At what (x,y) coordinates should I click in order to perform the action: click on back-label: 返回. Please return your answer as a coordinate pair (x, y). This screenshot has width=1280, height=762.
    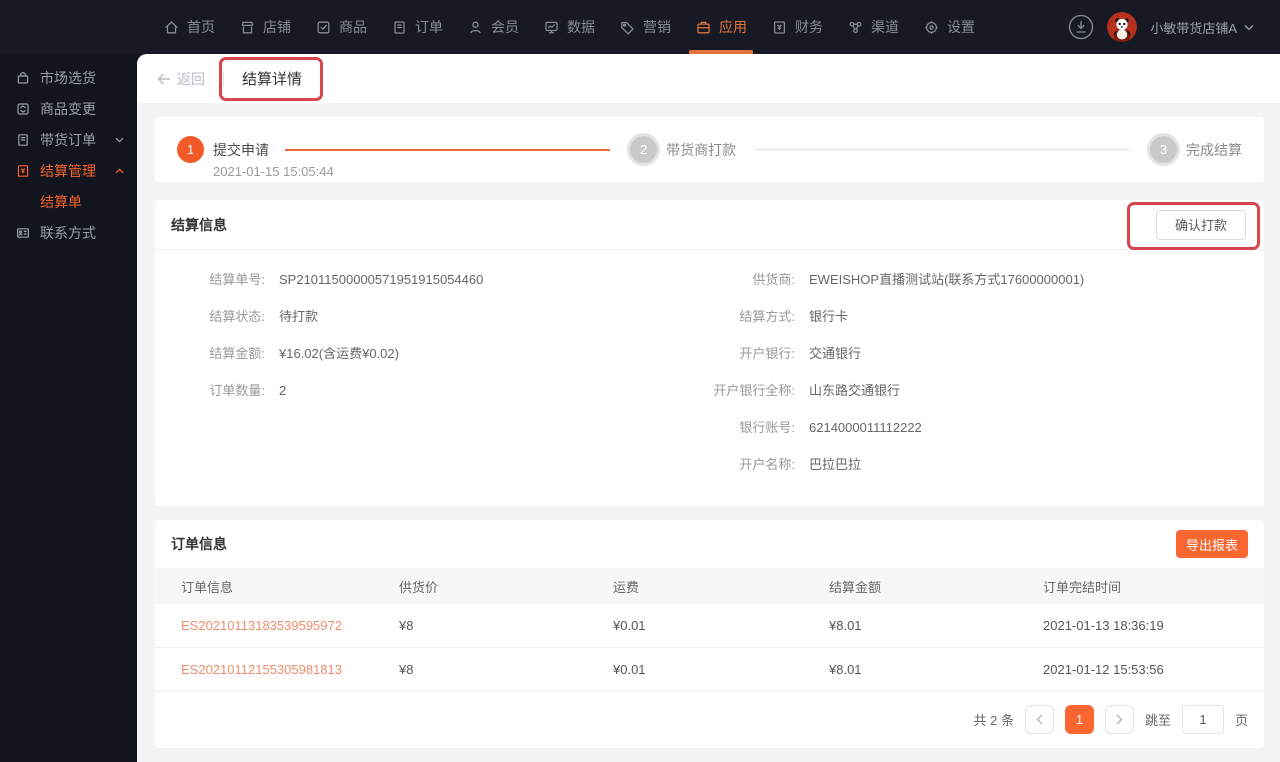
    Looking at the image, I should click on (191, 78).